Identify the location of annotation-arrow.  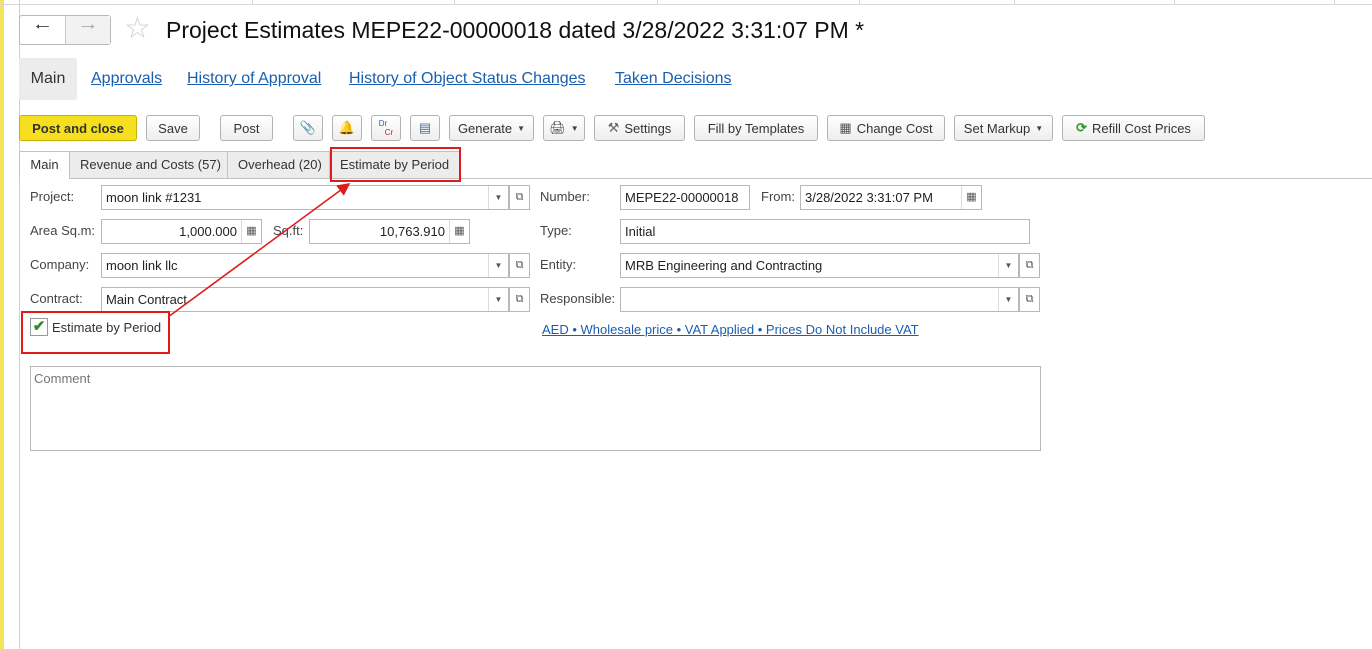
(259, 250).